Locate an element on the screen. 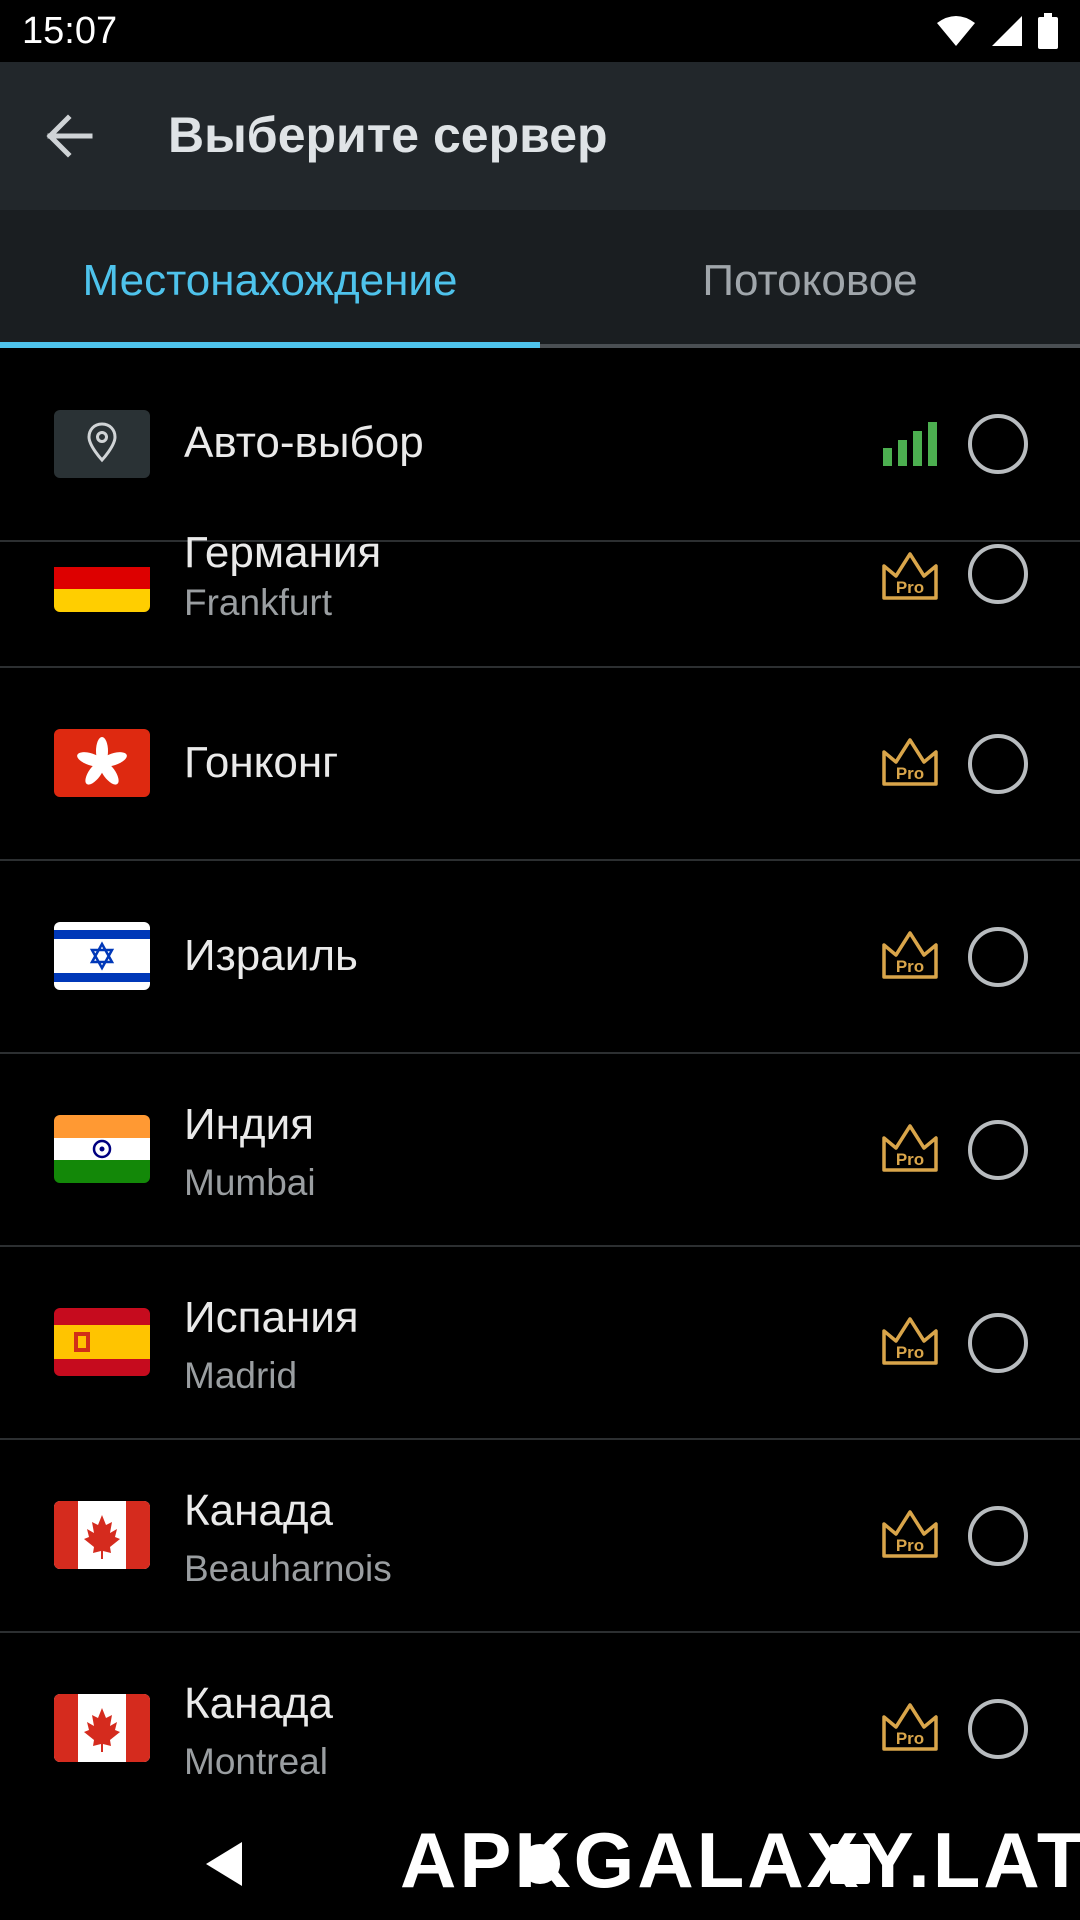 Image resolution: width=1080 pixels, height=1920 pixels. server-city: Madrid is located at coordinates (241, 1375).